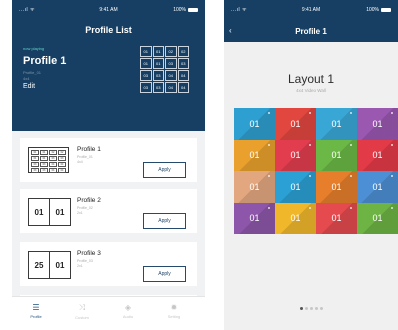 Image resolution: width=398 pixels, height=330 pixels. I want to click on current-profile-dims: 4x4, so click(26, 78).